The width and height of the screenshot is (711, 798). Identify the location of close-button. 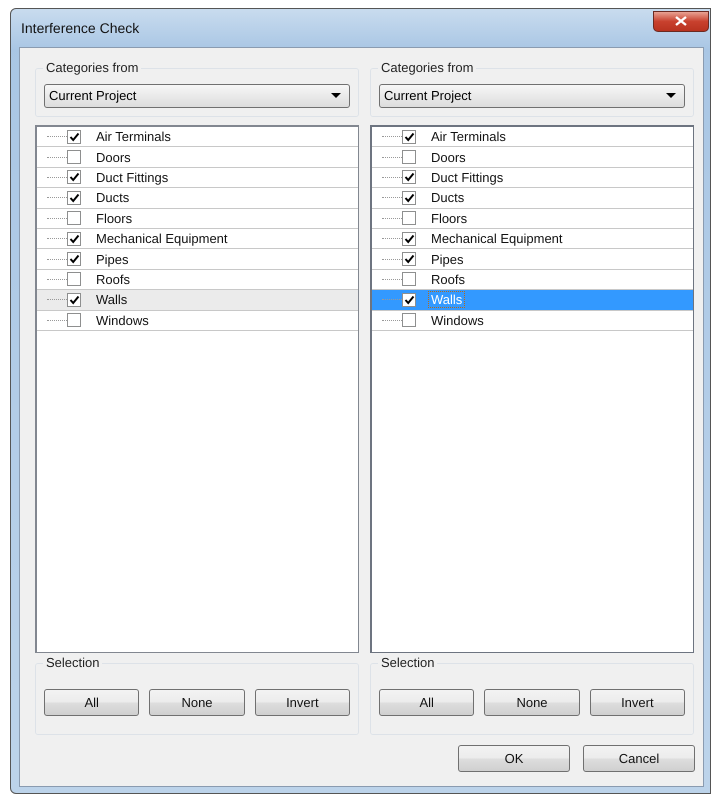
(681, 21).